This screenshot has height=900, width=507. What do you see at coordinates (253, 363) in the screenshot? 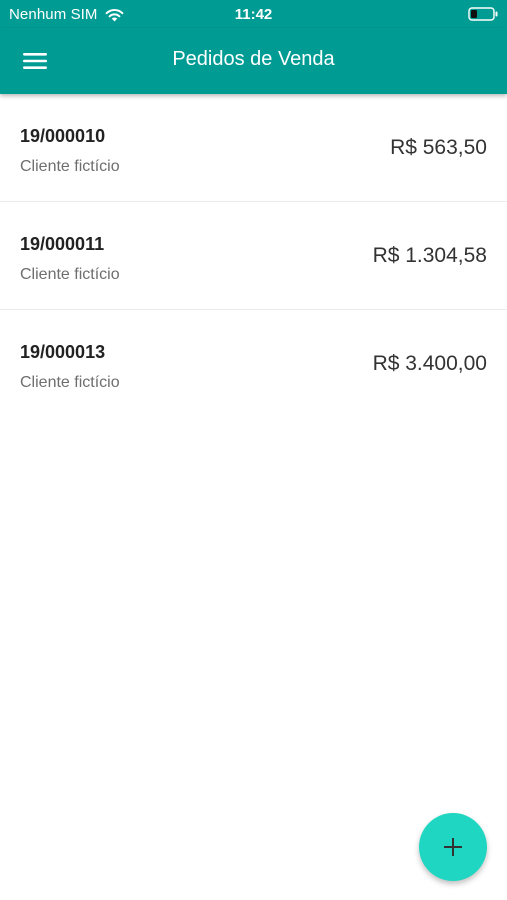
I see `order-list-item: 19/000013 Cliente fictício R$ 3.400,00` at bounding box center [253, 363].